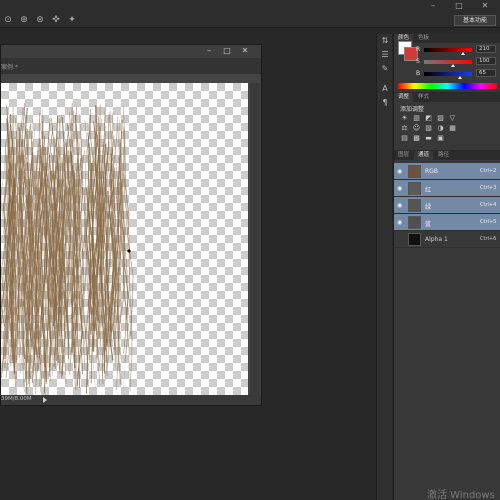 The height and width of the screenshot is (500, 500). I want to click on move-icon: ✜, so click(56, 20).